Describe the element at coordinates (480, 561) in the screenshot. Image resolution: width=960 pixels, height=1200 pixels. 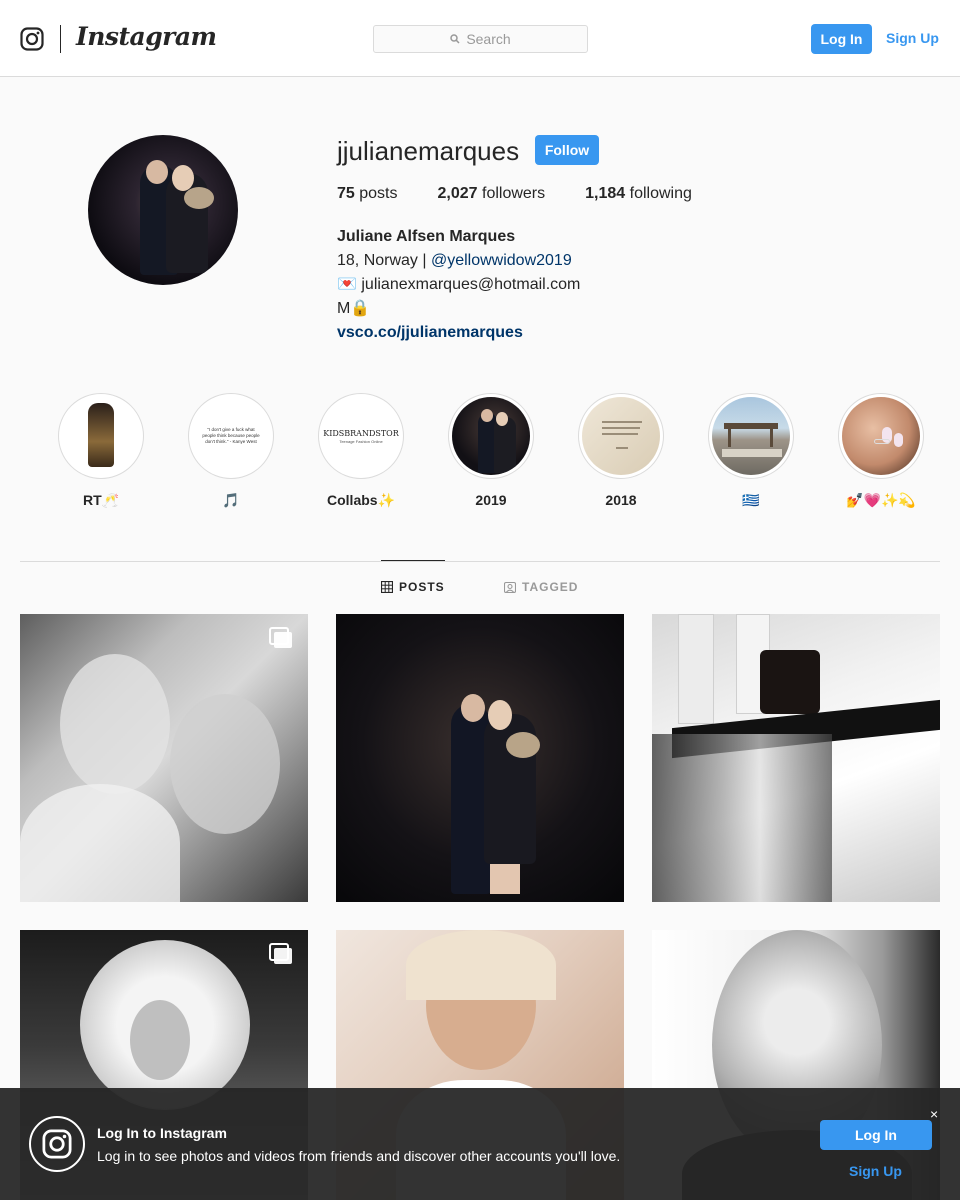
I see `tabs-divider` at that location.